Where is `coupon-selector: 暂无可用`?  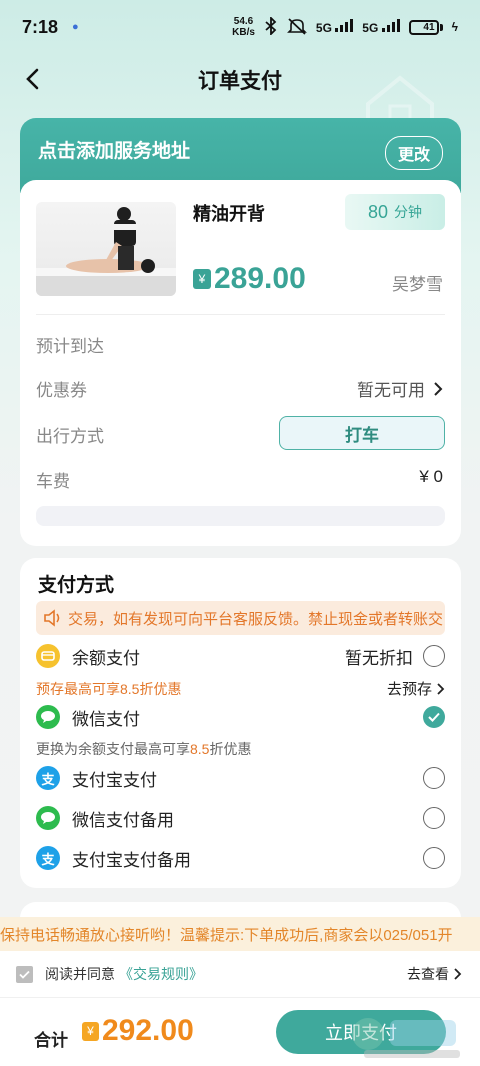
coupon-selector: 暂无可用 is located at coordinates (400, 388).